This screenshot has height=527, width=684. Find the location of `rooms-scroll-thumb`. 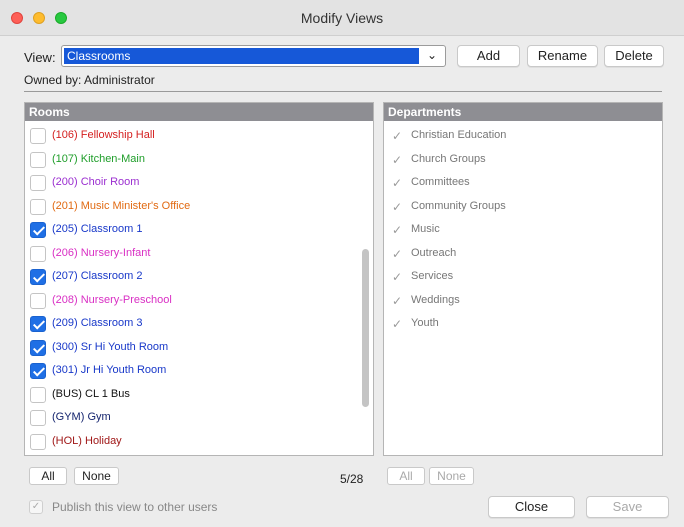

rooms-scroll-thumb is located at coordinates (365, 328).